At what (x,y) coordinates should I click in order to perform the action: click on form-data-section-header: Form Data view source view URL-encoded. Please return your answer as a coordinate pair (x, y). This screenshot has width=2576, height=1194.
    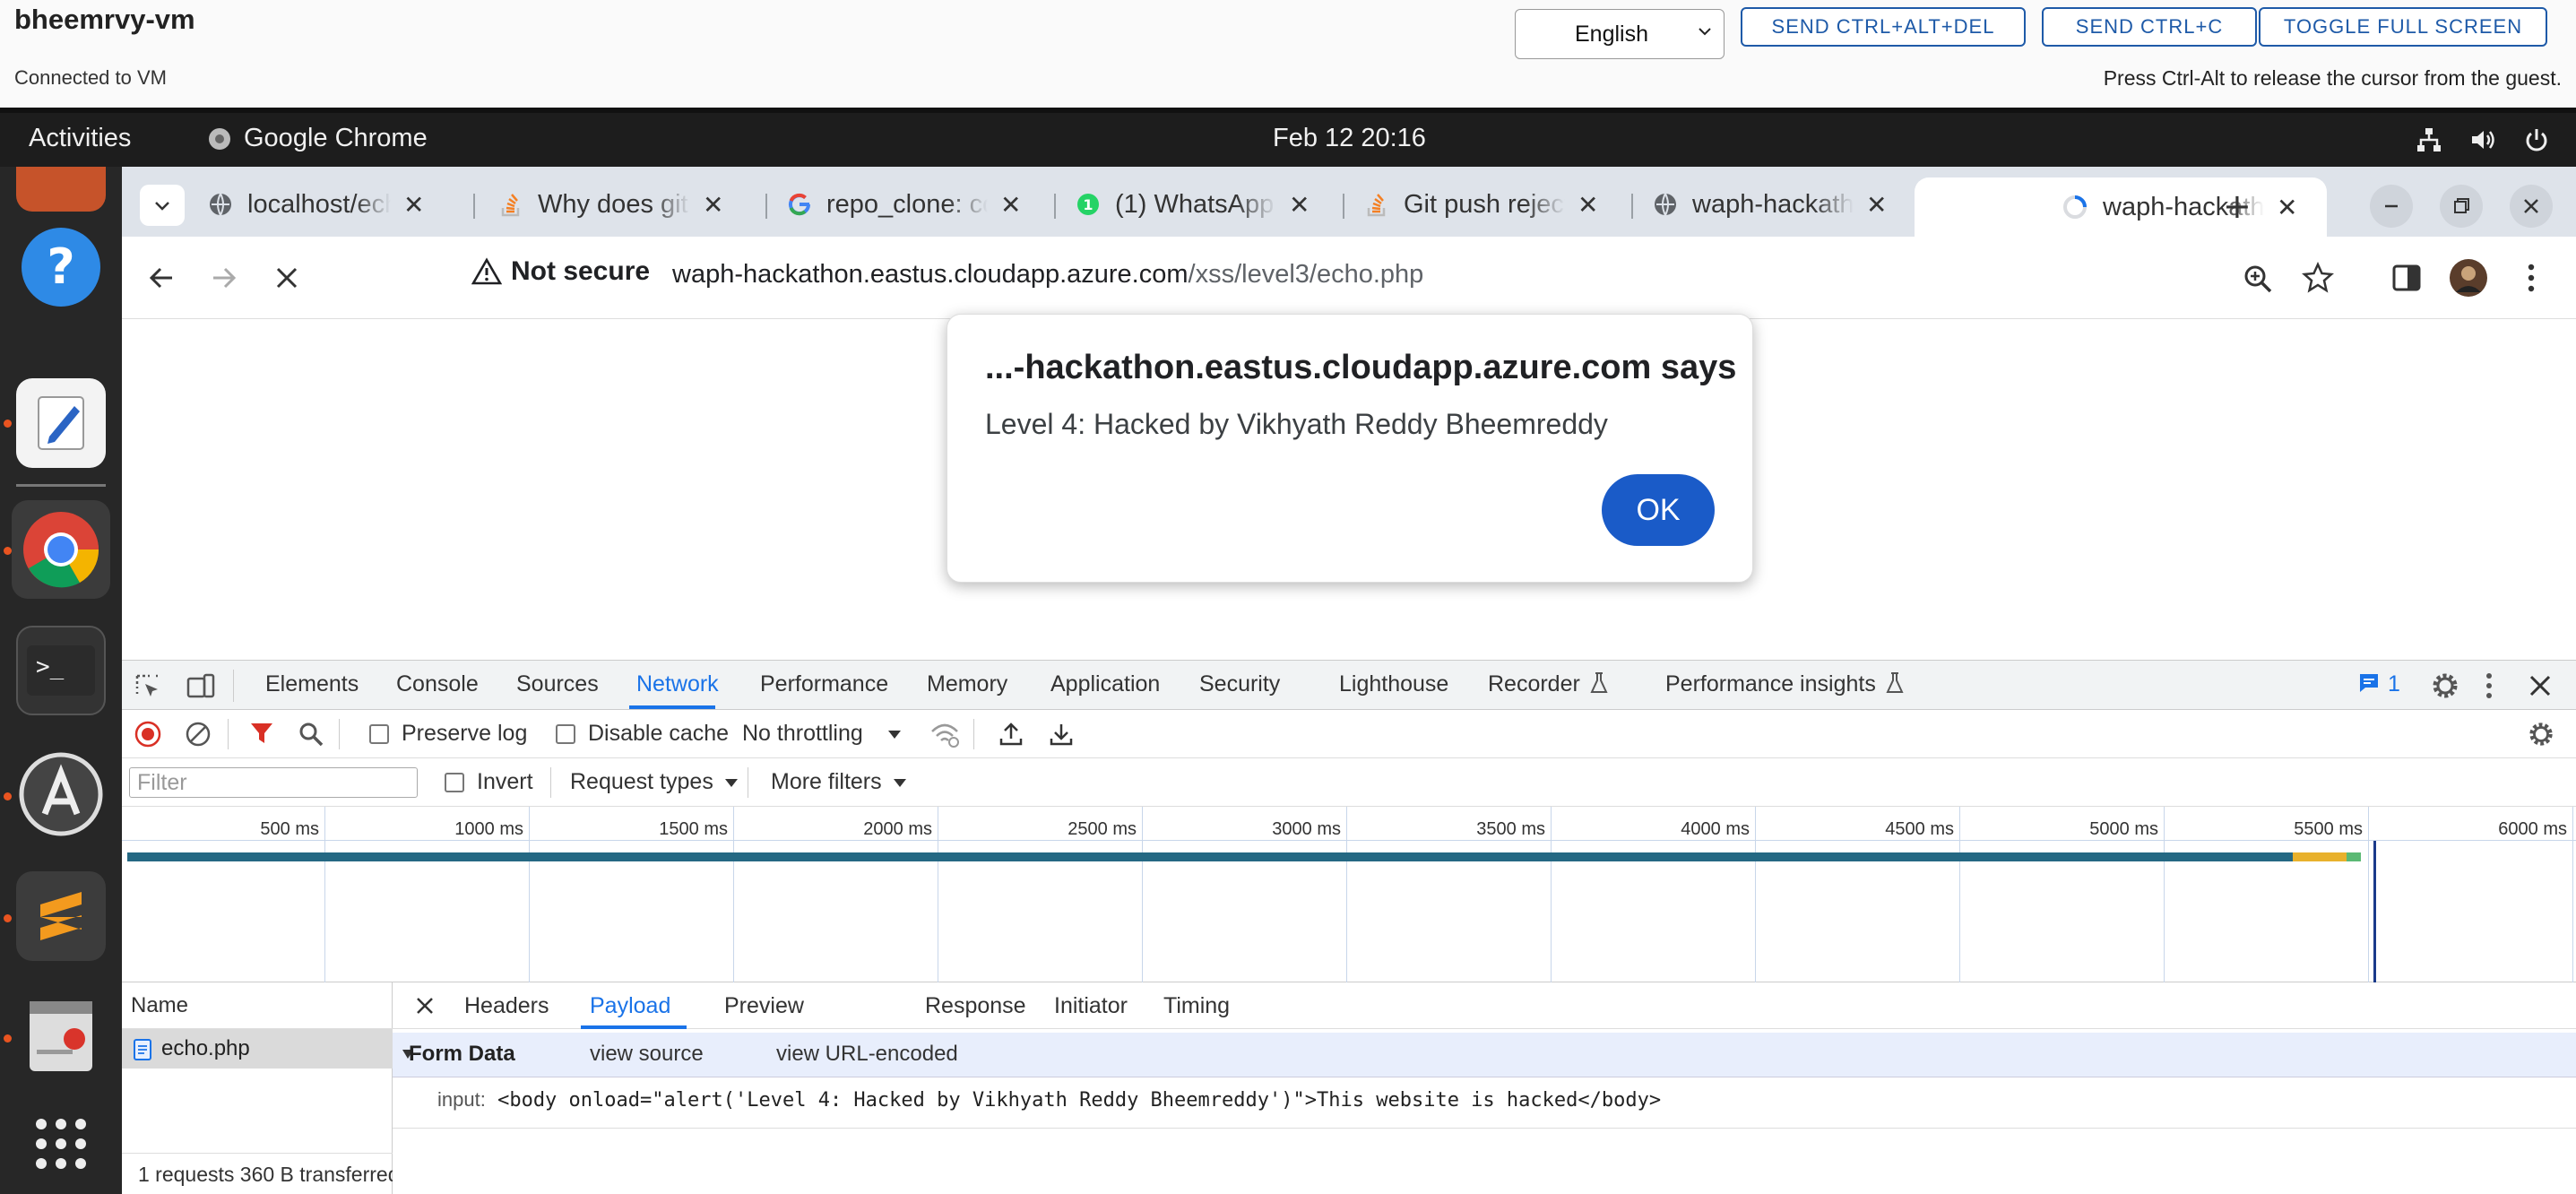
    Looking at the image, I should click on (1484, 1055).